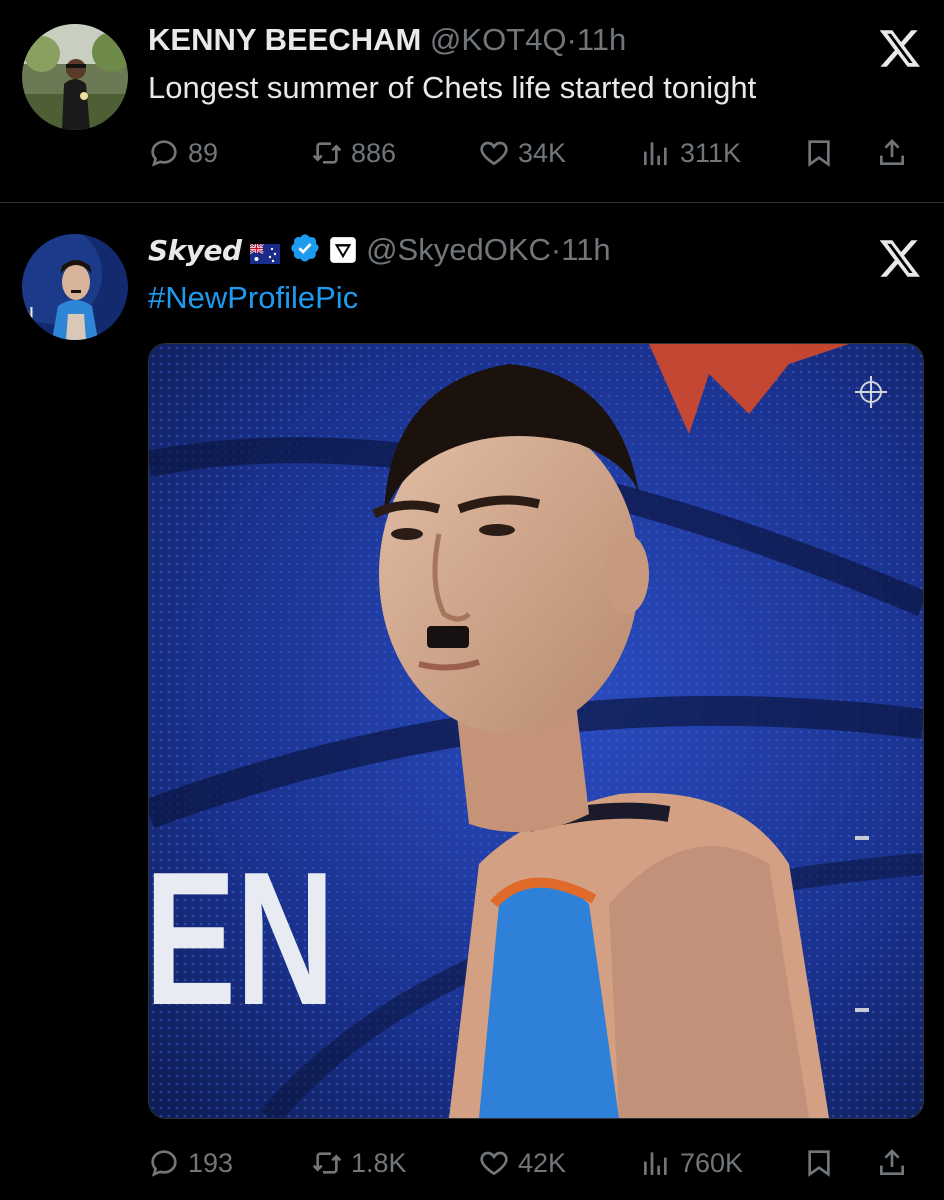 This screenshot has height=1200, width=944. Describe the element at coordinates (542, 1162) in the screenshot. I see `like-count: 42K` at that location.